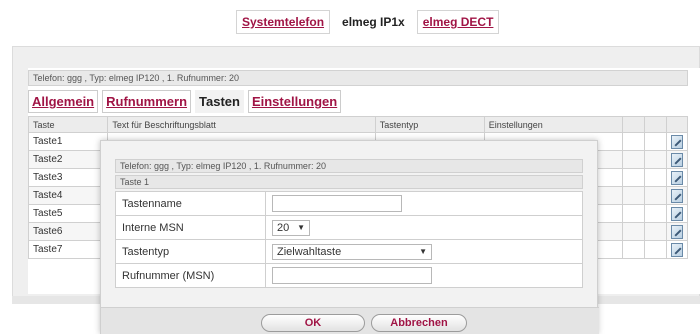  Describe the element at coordinates (283, 227) in the screenshot. I see `msn-select-value: 20` at that location.